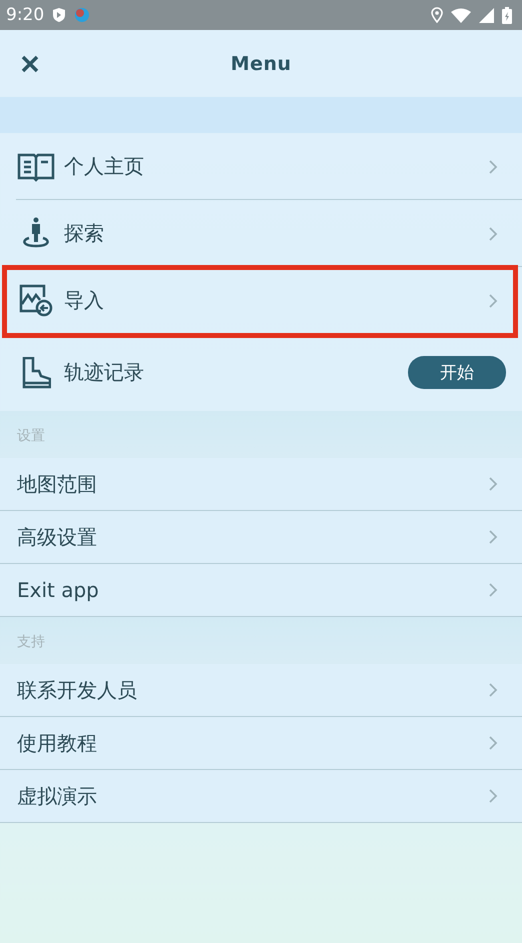  Describe the element at coordinates (261, 300) in the screenshot. I see `menu-item: 导入` at that location.